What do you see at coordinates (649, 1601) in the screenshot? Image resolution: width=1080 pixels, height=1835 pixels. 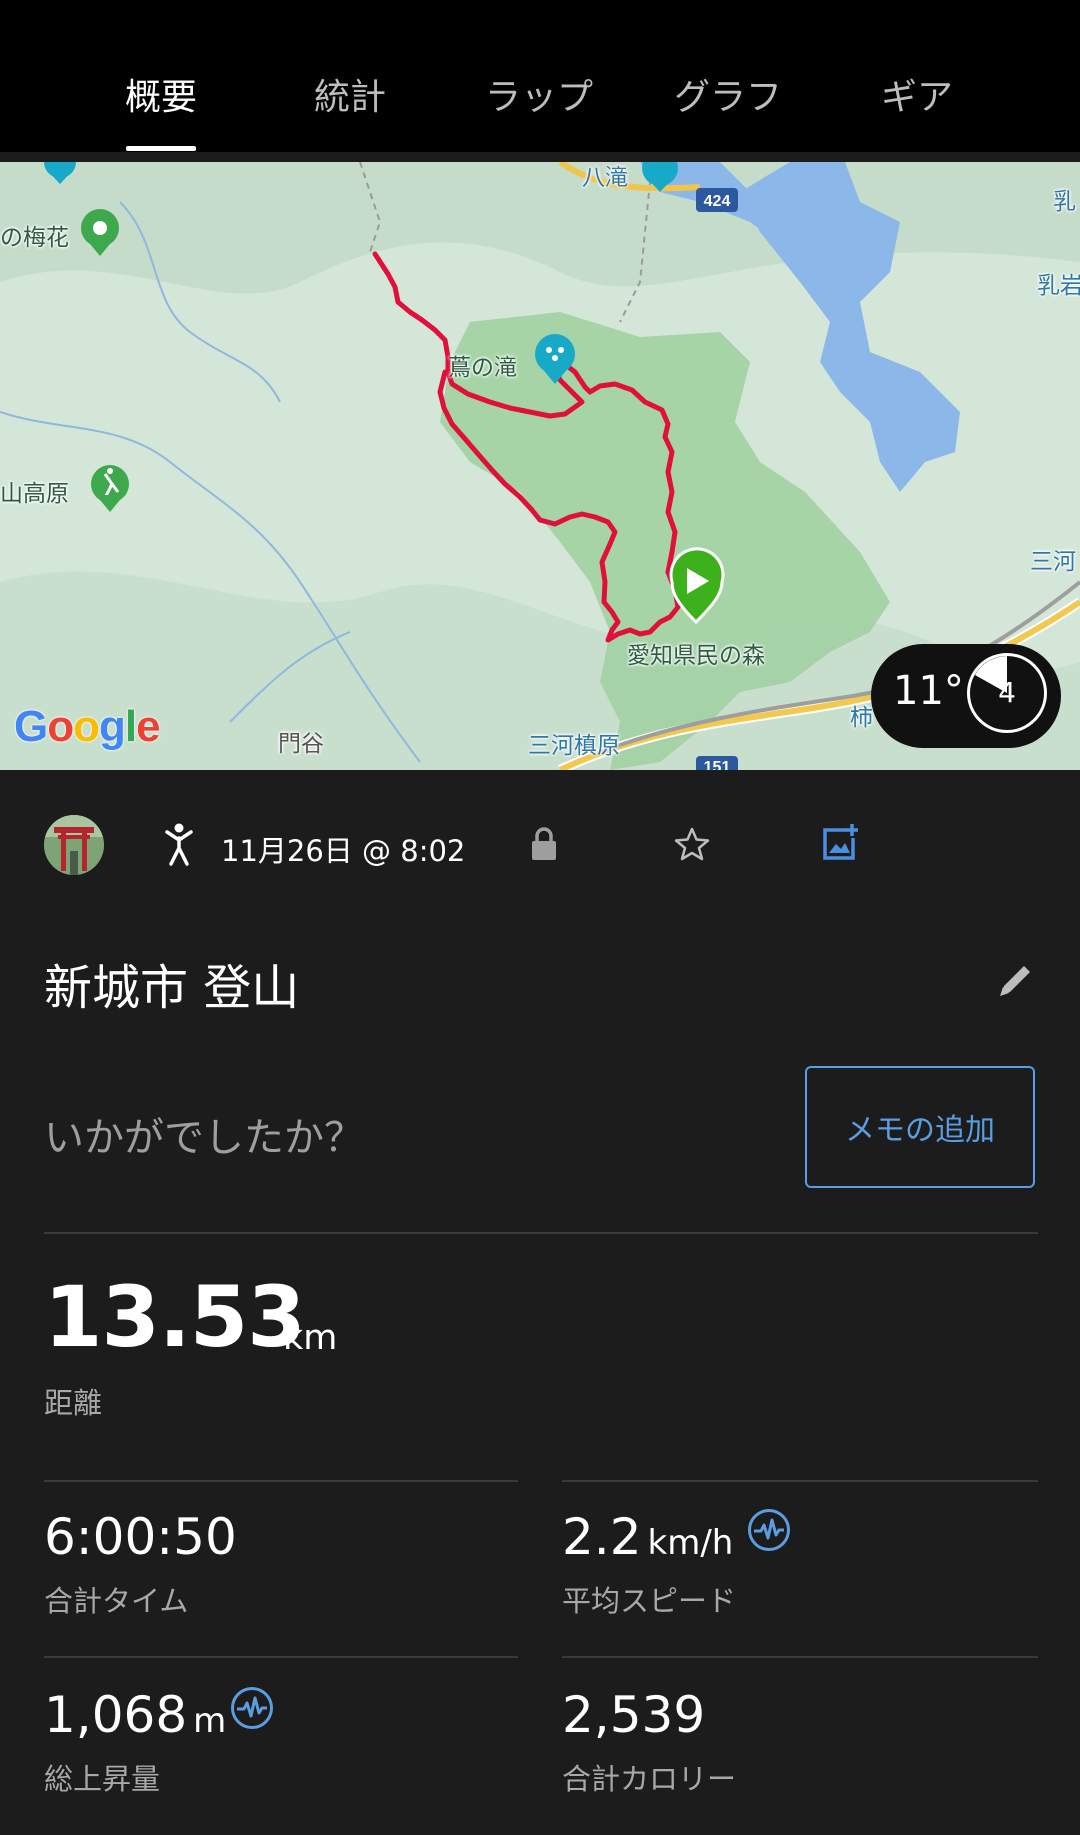 I see `avg-speed-label: 平均スピード` at bounding box center [649, 1601].